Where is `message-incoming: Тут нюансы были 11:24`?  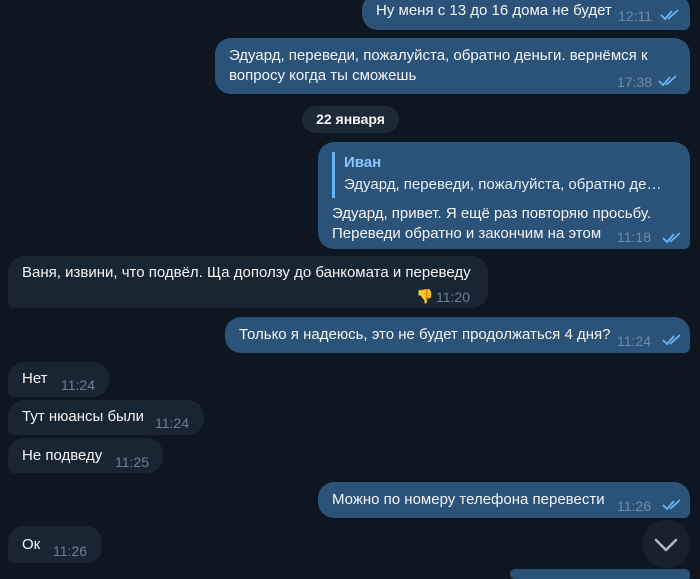 message-incoming: Тут нюансы были 11:24 is located at coordinates (106, 417).